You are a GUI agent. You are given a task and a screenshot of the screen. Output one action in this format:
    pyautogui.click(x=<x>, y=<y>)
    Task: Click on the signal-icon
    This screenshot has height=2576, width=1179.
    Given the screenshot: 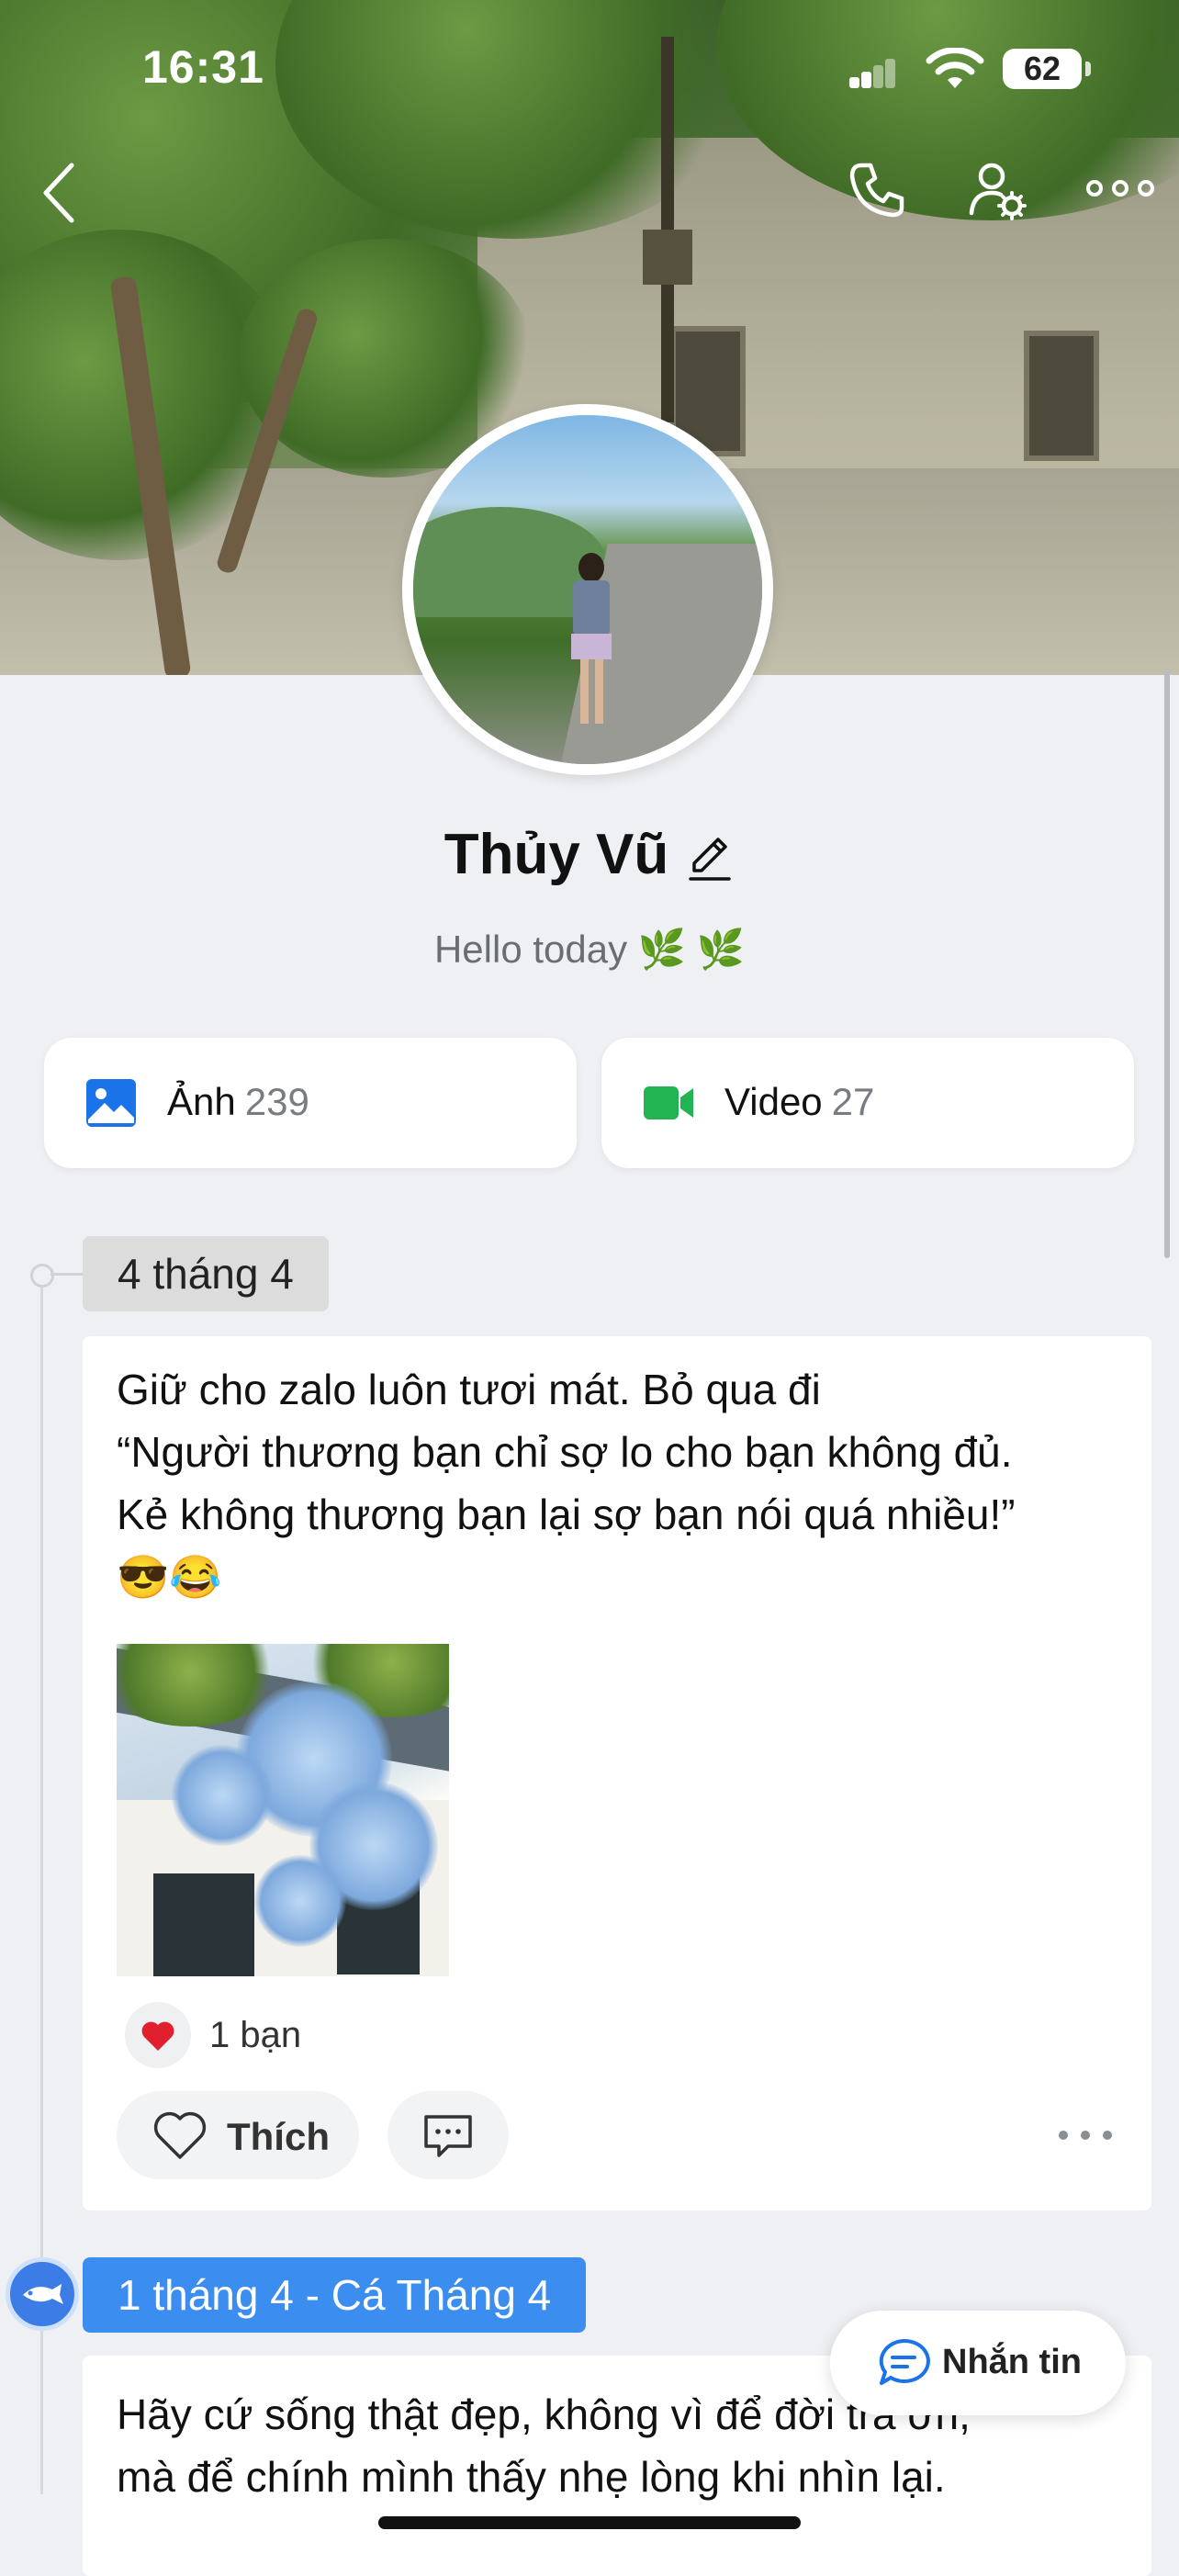 What is the action you would take?
    pyautogui.click(x=872, y=73)
    